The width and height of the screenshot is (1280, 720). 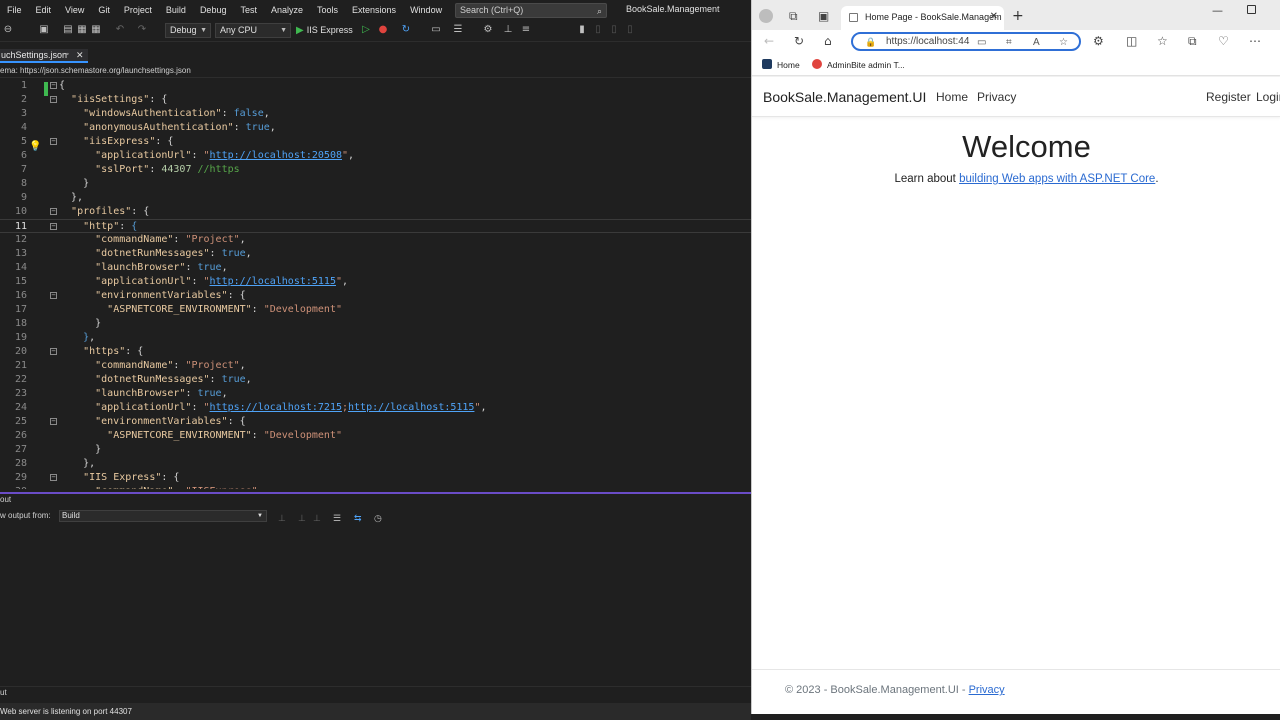 What do you see at coordinates (582, 30) in the screenshot?
I see `bookmark-icon: ▮` at bounding box center [582, 30].